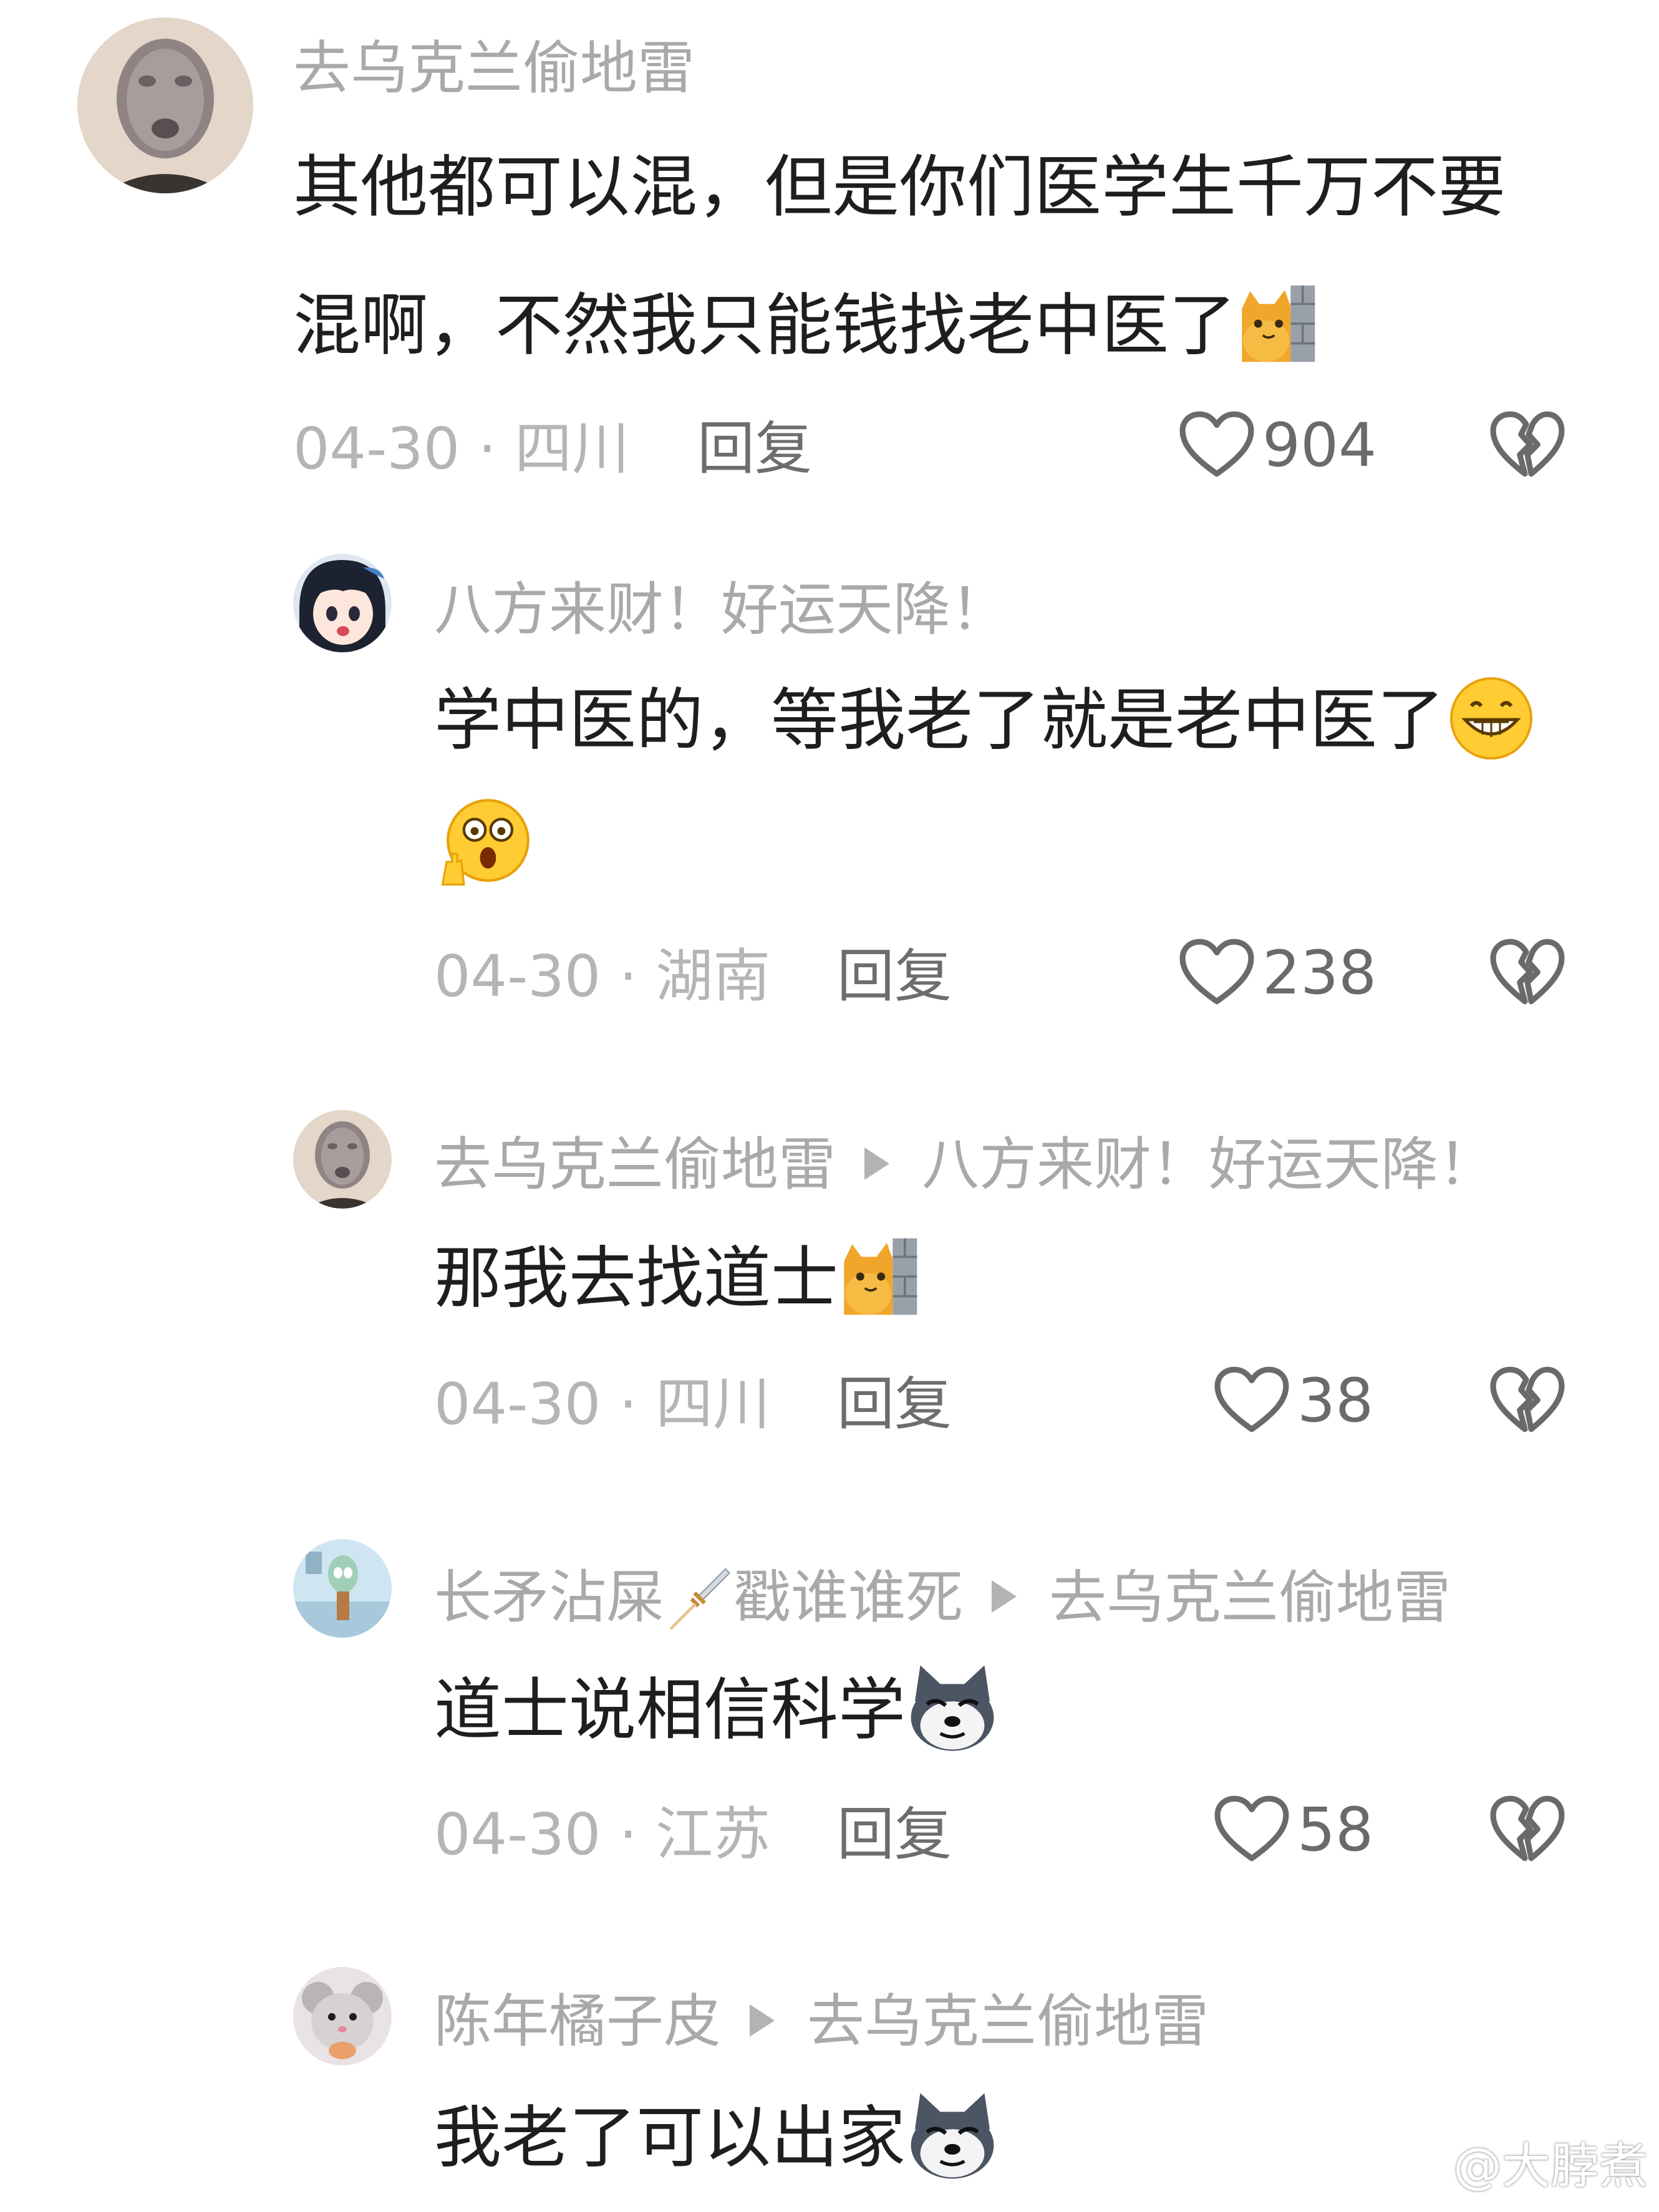  I want to click on comment-author: 陈年橘子皮, so click(577, 2021).